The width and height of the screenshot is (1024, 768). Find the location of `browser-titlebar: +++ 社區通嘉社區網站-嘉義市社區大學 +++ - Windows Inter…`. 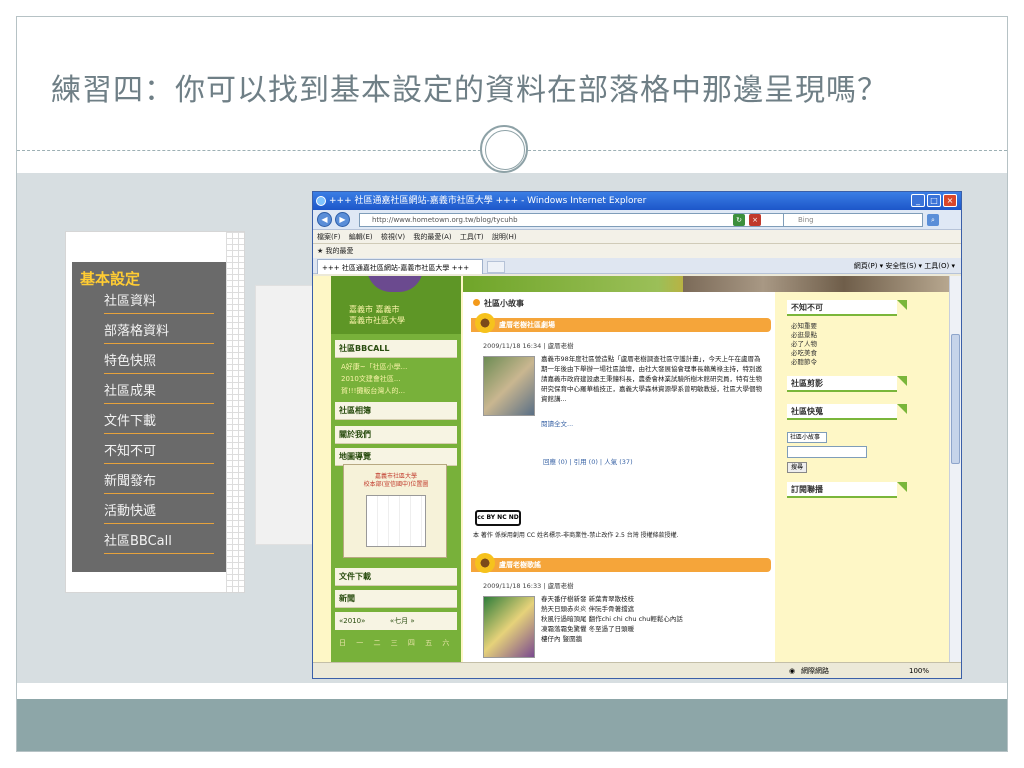

browser-titlebar: +++ 社區通嘉社區網站-嘉義市社區大學 +++ - Windows Inter… is located at coordinates (637, 201).